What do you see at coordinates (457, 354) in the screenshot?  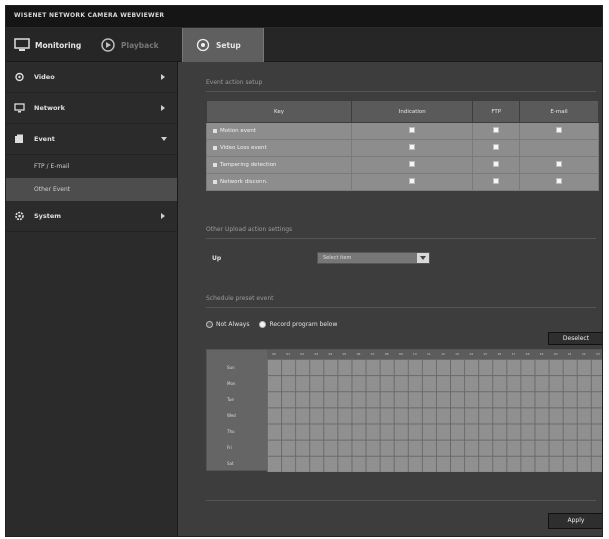 I see `hour-label: 13` at bounding box center [457, 354].